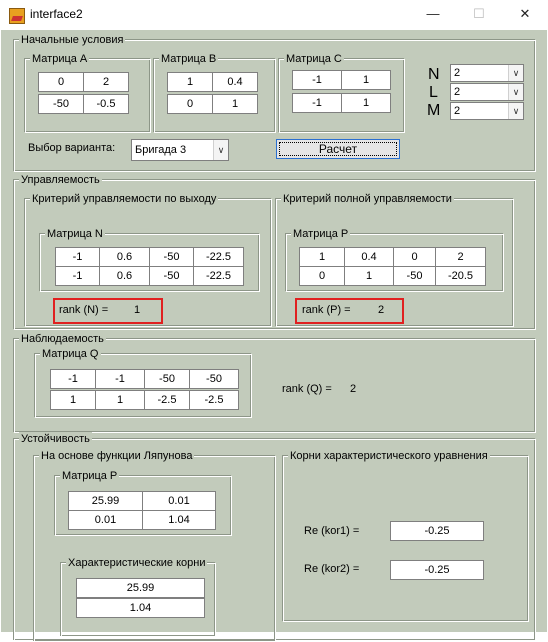  Describe the element at coordinates (189, 59) in the screenshot. I see `panel-title: Матрица B` at that location.